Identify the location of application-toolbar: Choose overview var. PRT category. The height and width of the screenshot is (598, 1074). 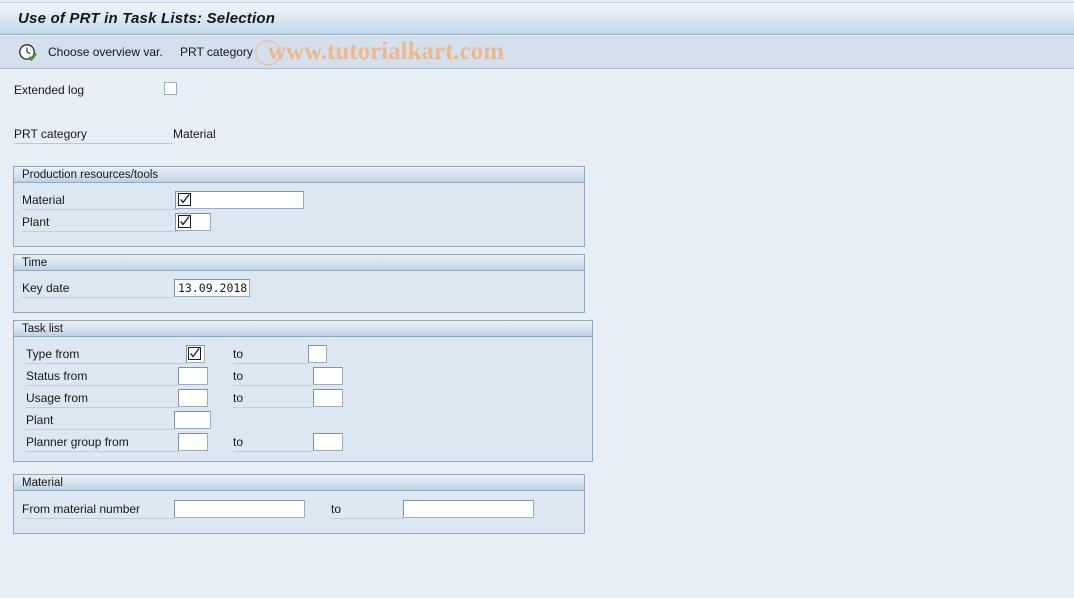
(537, 52).